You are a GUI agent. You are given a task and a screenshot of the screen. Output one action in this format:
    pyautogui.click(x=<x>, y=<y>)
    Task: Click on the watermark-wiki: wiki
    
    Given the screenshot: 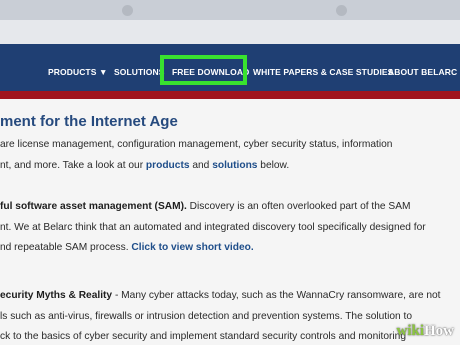 What is the action you would take?
    pyautogui.click(x=410, y=331)
    